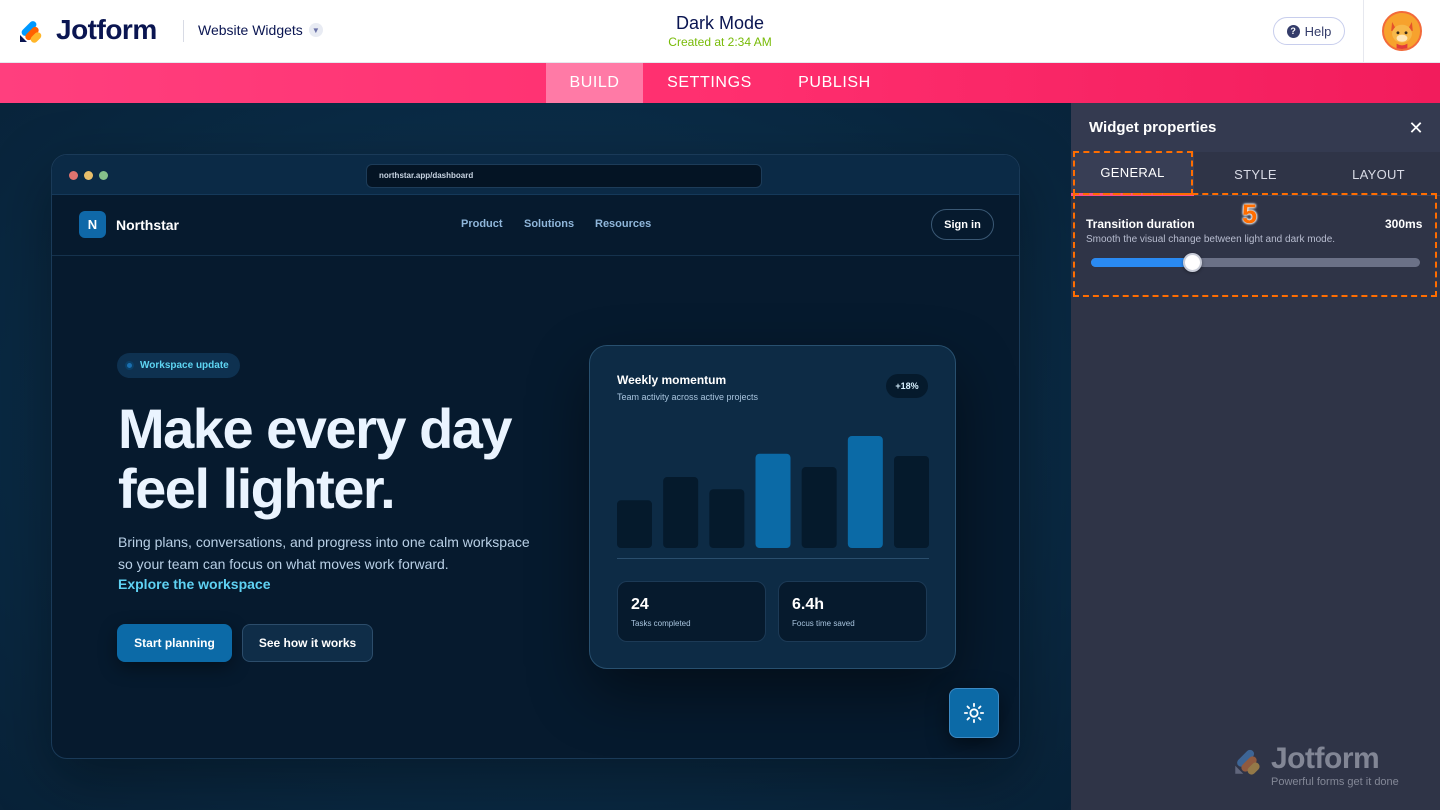  I want to click on nav-link-solutions: Solutions, so click(549, 224).